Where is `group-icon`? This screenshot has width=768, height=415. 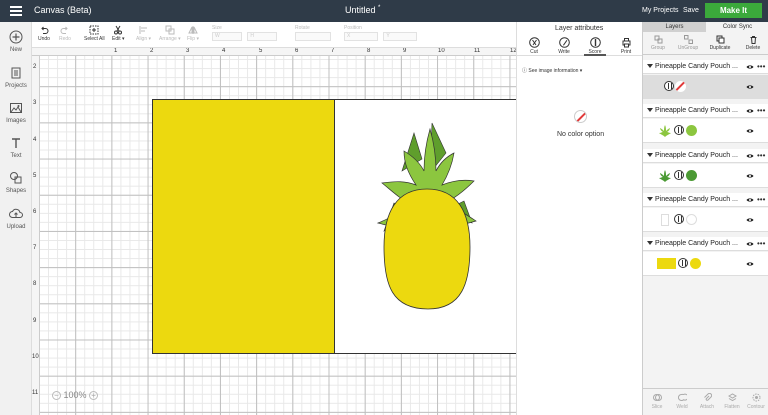
group-icon is located at coordinates (658, 39).